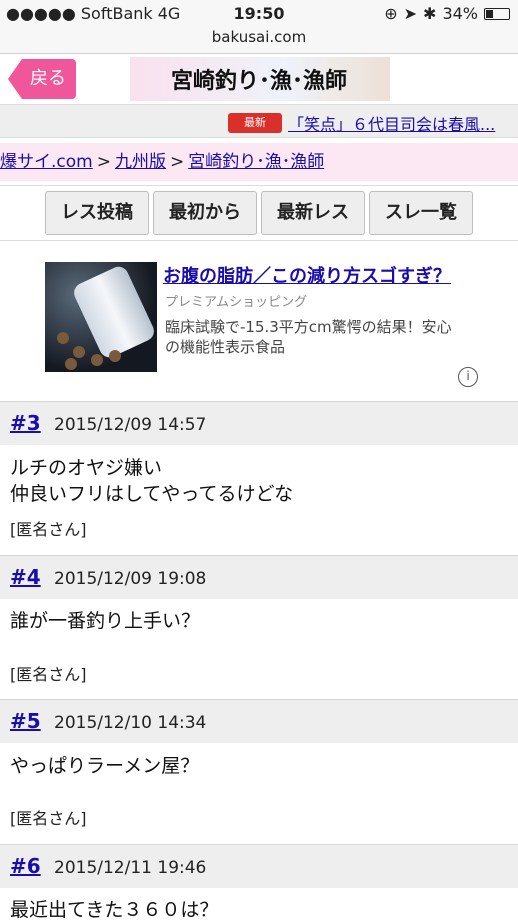 The height and width of the screenshot is (921, 518). Describe the element at coordinates (460, 13) in the screenshot. I see `battery-percent: 34%` at that location.